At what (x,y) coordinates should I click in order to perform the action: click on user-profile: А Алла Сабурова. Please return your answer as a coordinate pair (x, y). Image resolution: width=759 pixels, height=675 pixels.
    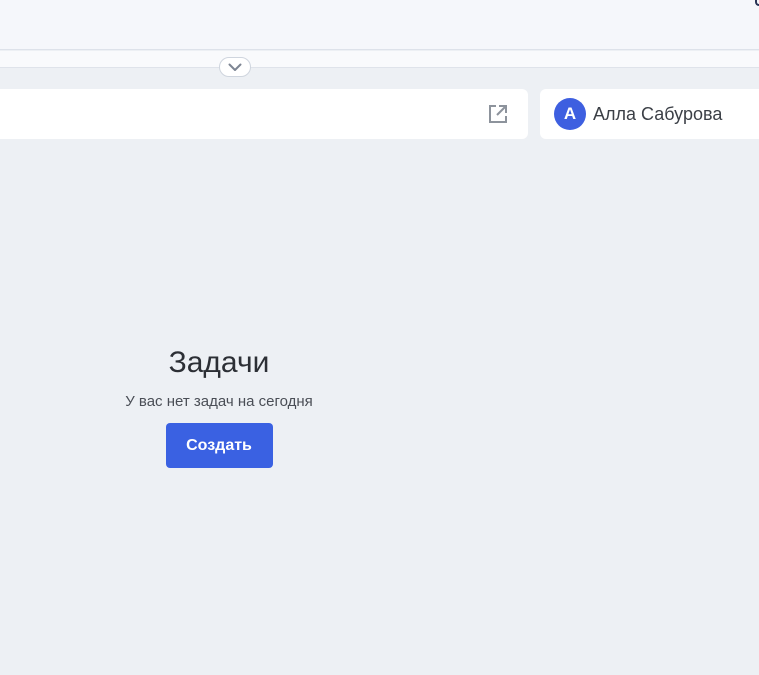
    Looking at the image, I should click on (649, 114).